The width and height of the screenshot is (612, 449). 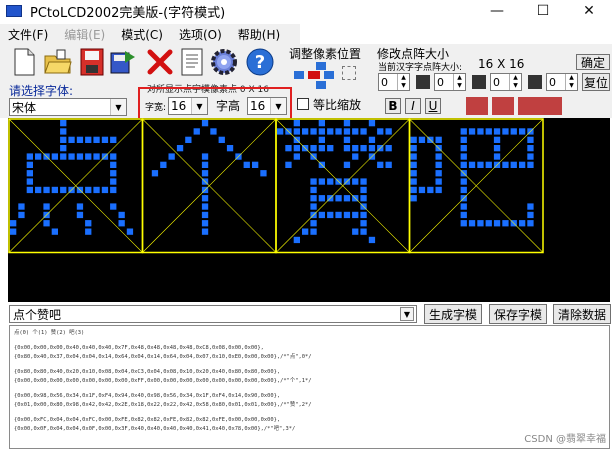 I want to click on app-icon, so click(x=14, y=11).